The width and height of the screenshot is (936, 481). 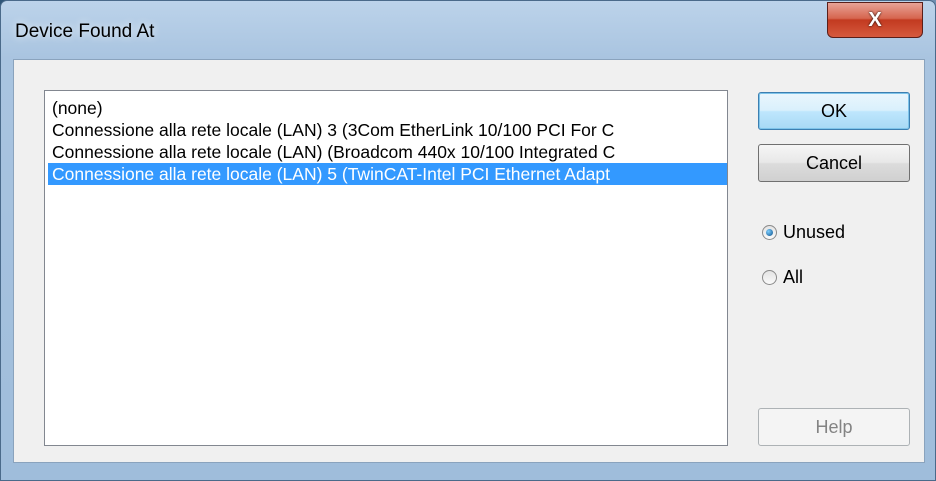 I want to click on radio-unchecked-icon, so click(x=769, y=277).